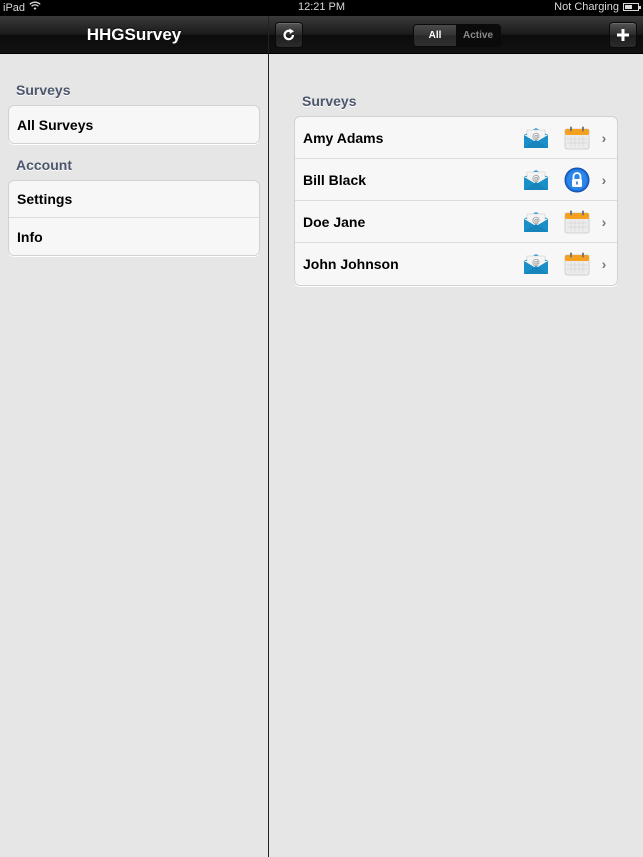  Describe the element at coordinates (632, 7) in the screenshot. I see `battery-icon` at that location.